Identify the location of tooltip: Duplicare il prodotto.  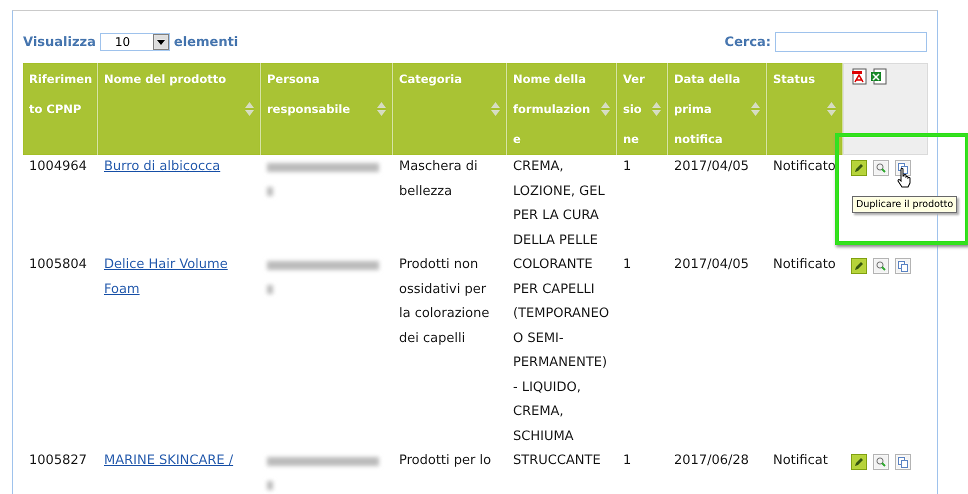
(905, 204).